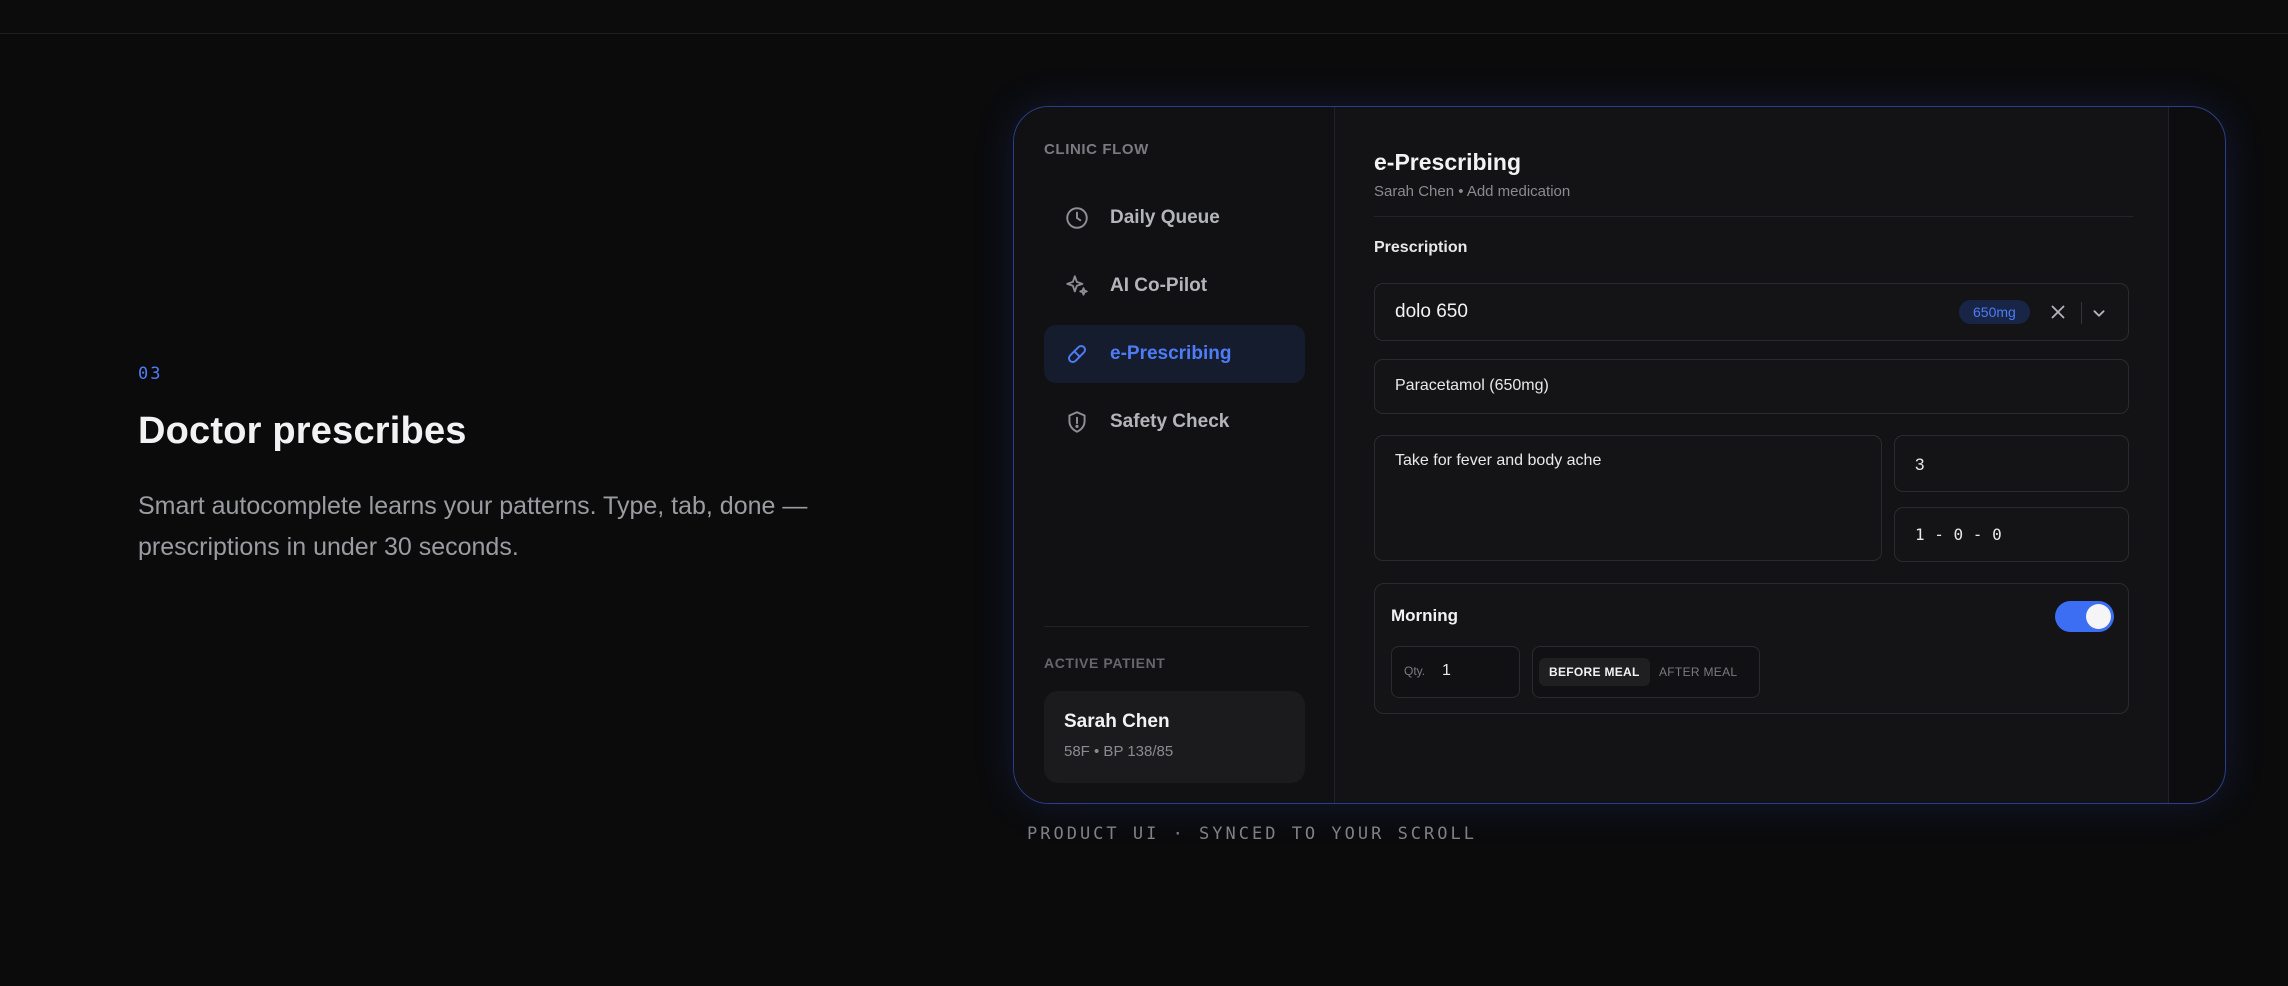 The image size is (2288, 986). What do you see at coordinates (1171, 353) in the screenshot?
I see `sidebar-item-label: e-Prescribing` at bounding box center [1171, 353].